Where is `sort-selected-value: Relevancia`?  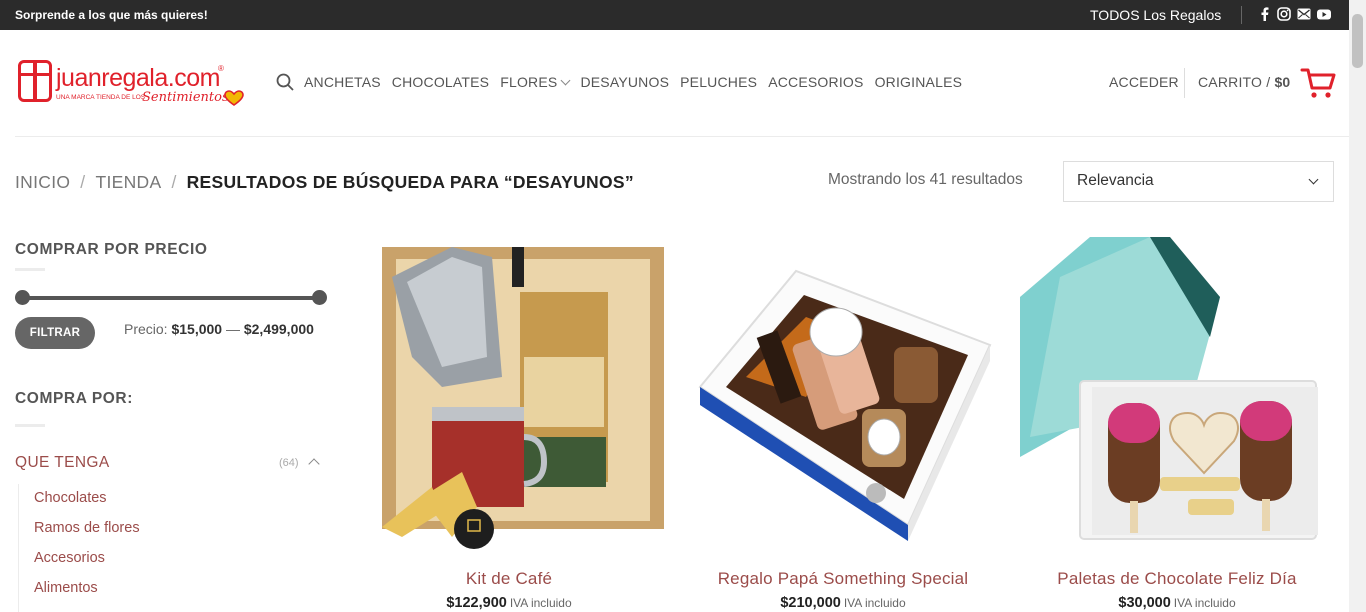
sort-selected-value: Relevancia is located at coordinates (1115, 180).